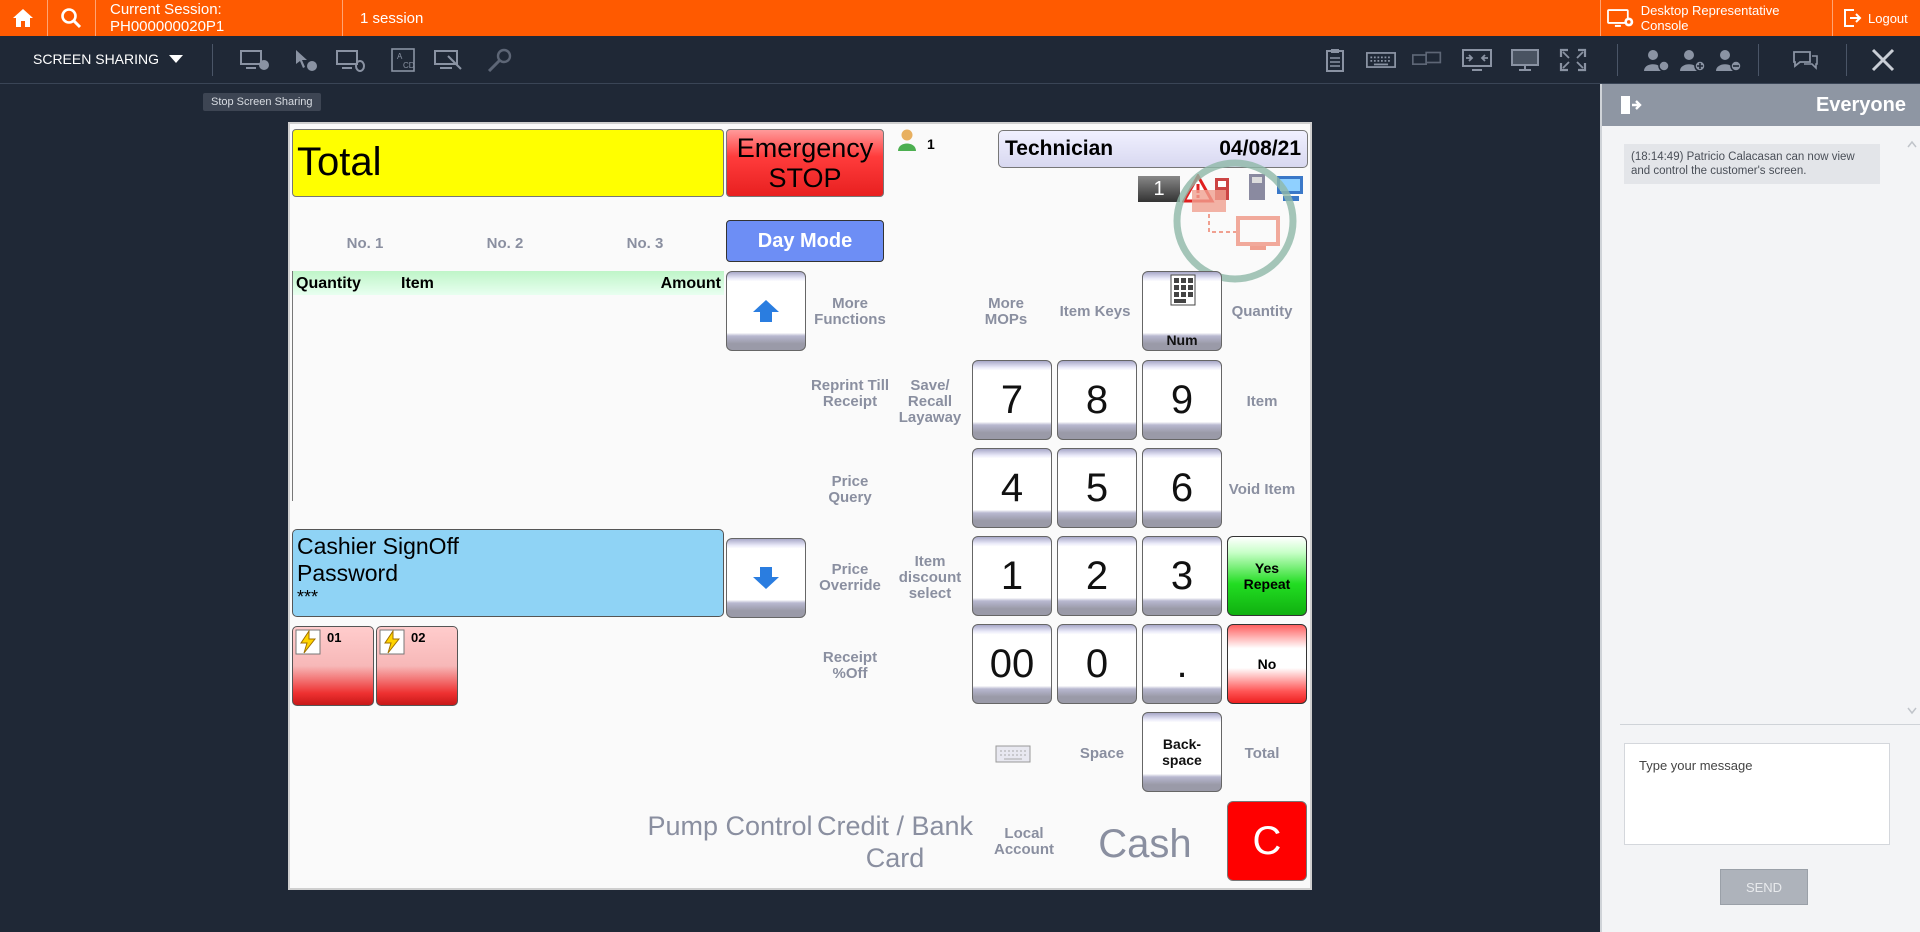  Describe the element at coordinates (1182, 311) in the screenshot. I see `num-key: Num` at that location.